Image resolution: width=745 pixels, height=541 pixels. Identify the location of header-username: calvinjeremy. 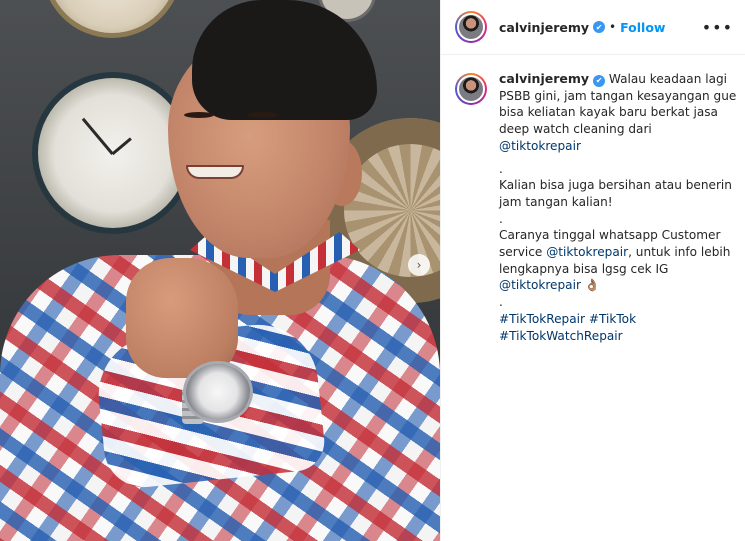
(544, 27).